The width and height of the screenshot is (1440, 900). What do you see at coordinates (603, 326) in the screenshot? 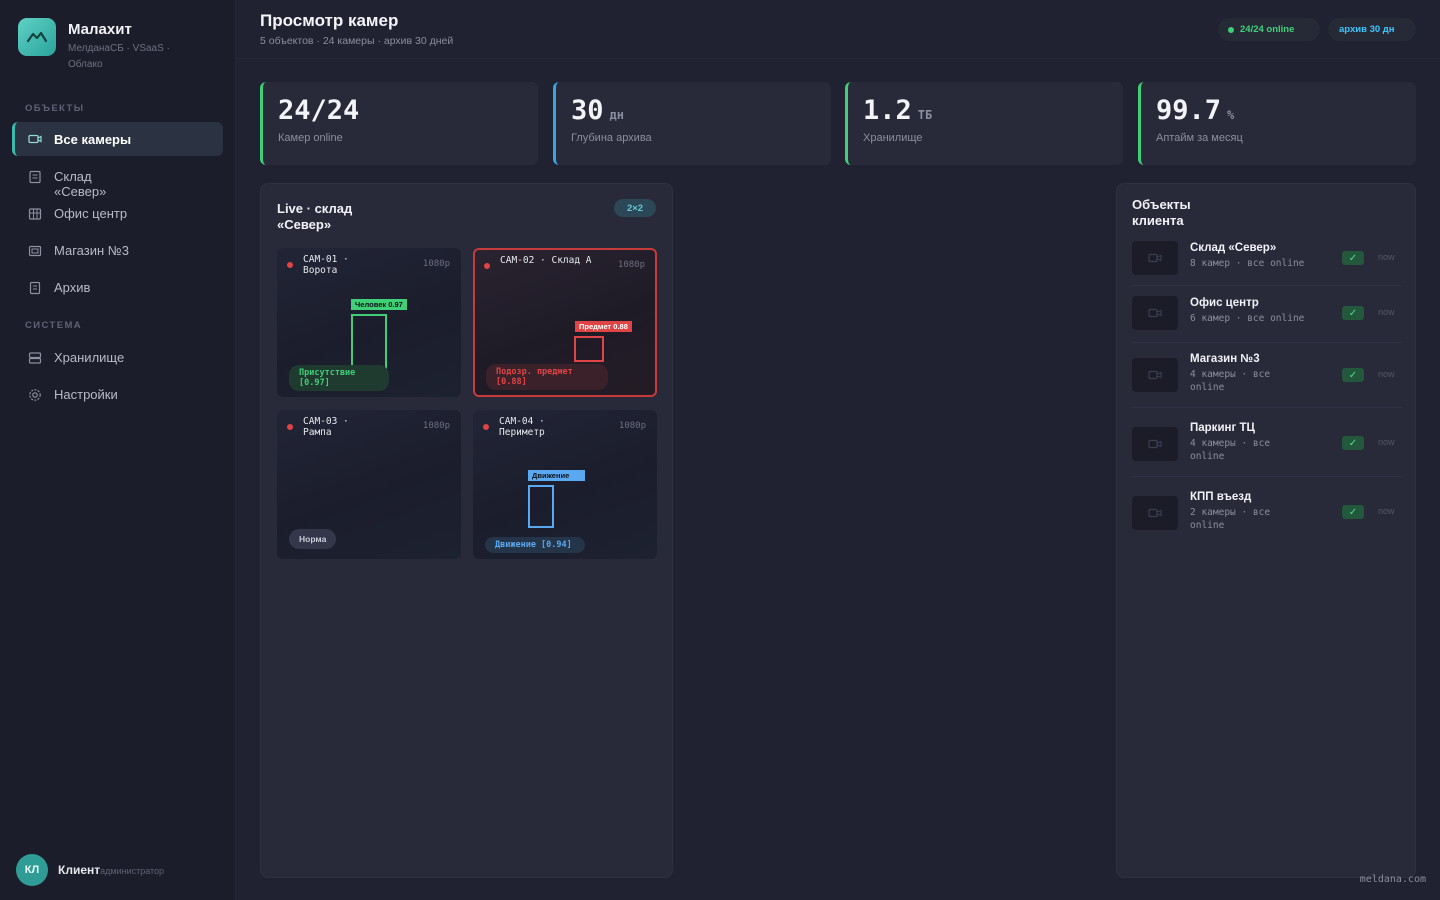
I see `detection-box-label: Предмет 0.88` at bounding box center [603, 326].